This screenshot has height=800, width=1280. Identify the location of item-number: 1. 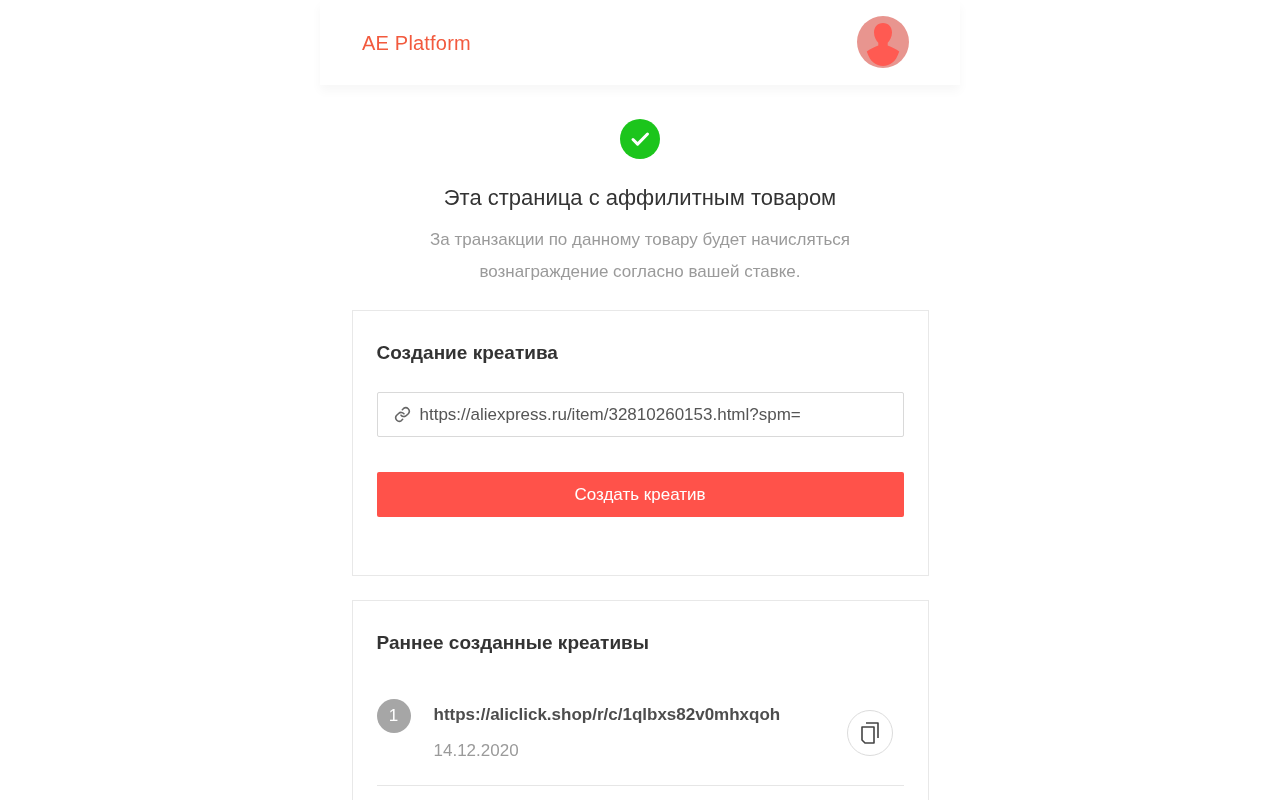
(393, 716).